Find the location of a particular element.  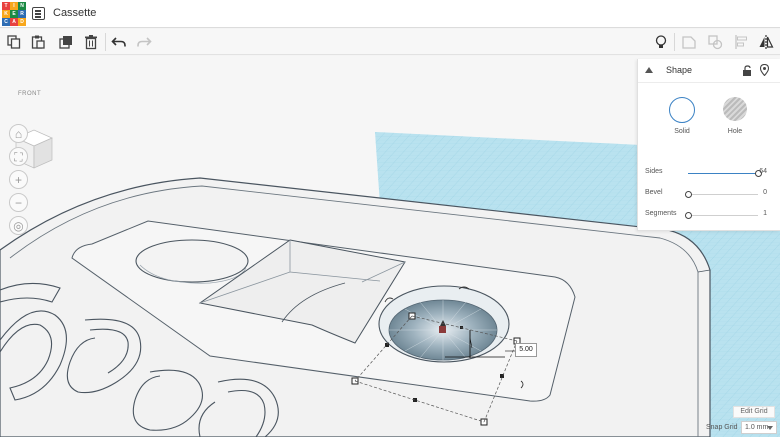

logo-tile: I is located at coordinates (14, 6).